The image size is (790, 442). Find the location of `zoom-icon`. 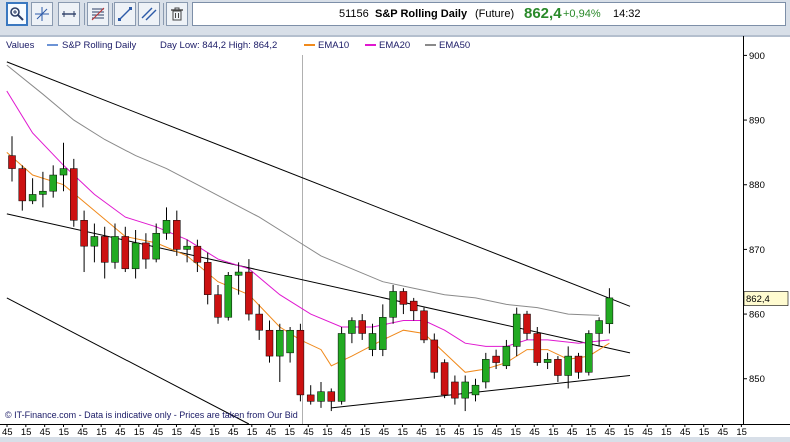

zoom-icon is located at coordinates (17, 14).